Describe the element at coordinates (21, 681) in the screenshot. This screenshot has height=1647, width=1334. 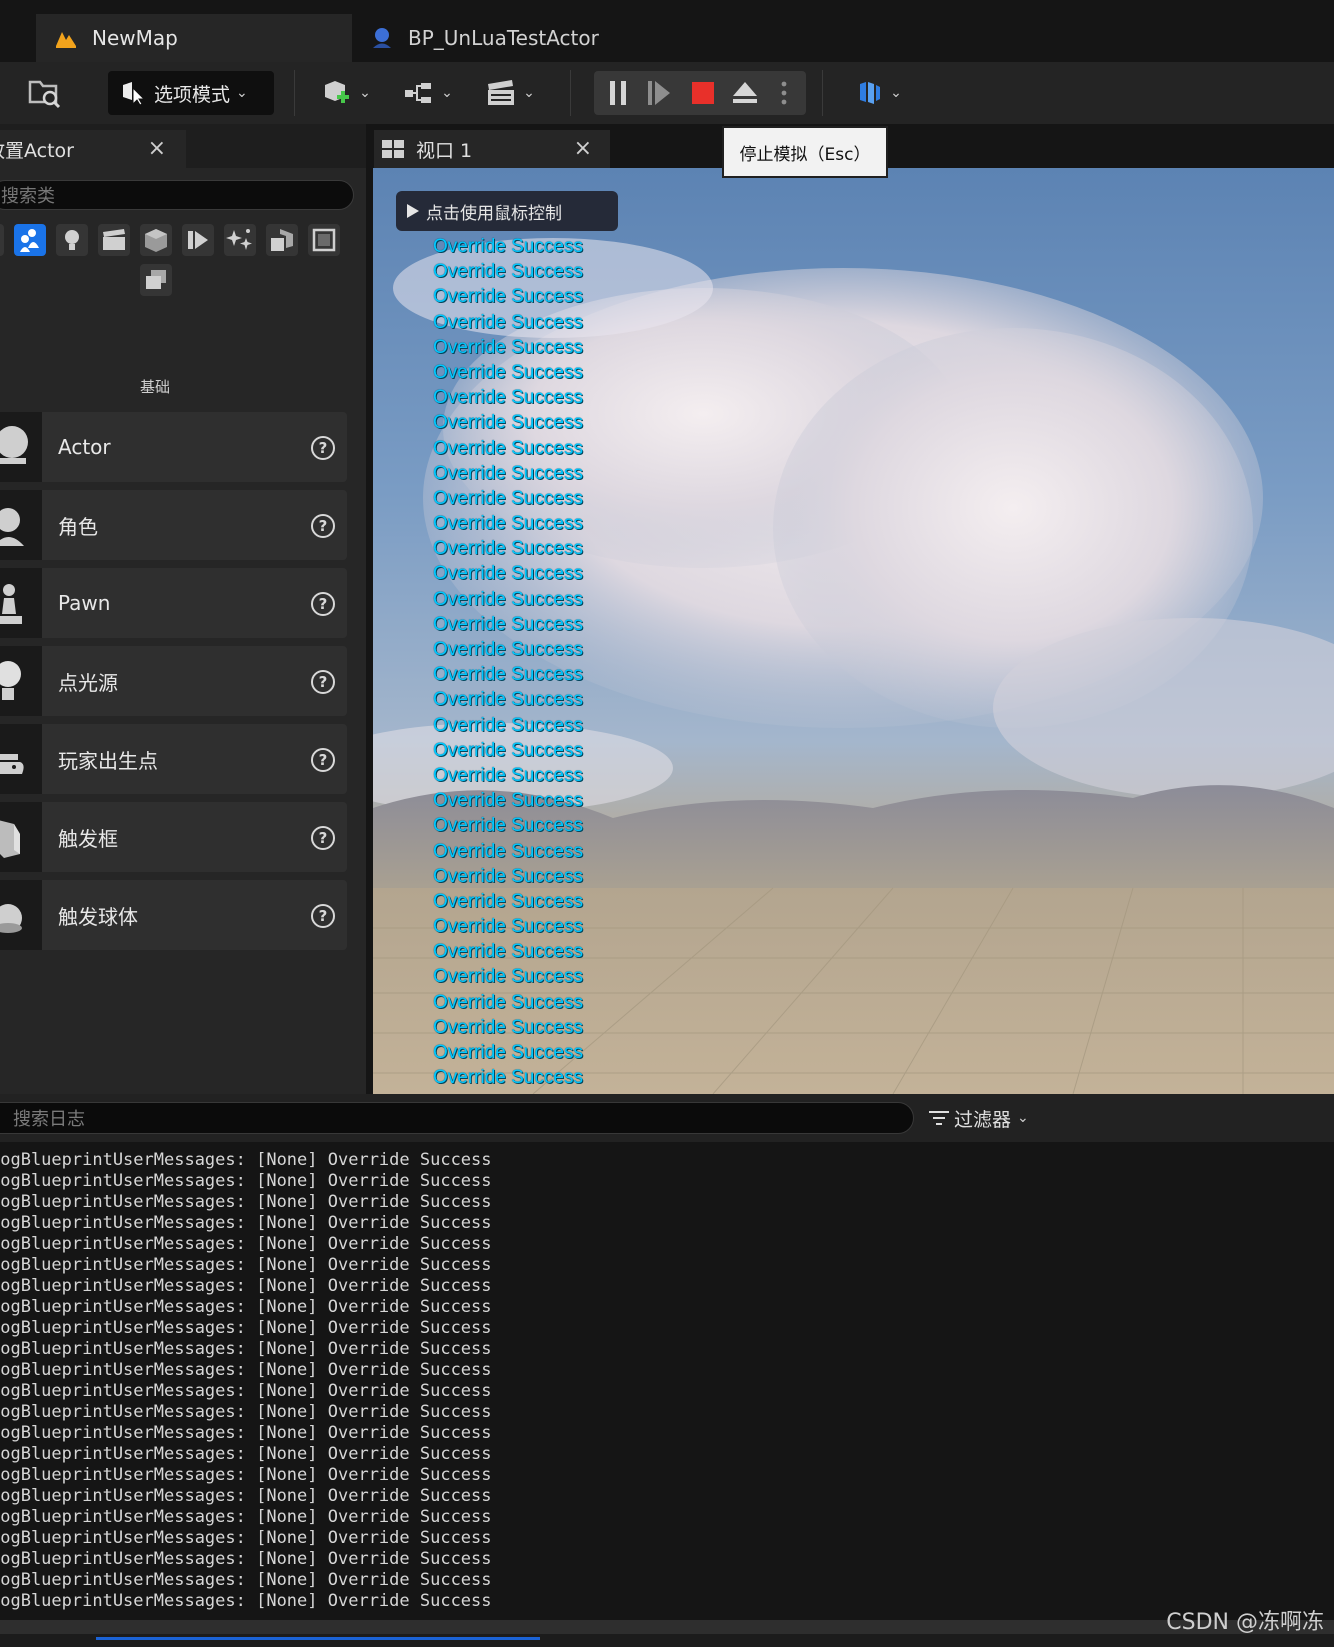
I see `point-light-icon` at that location.